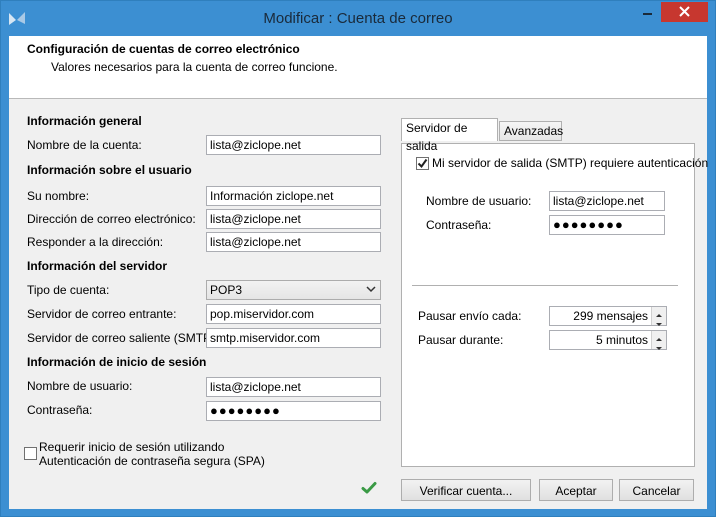 The height and width of the screenshot is (517, 716). I want to click on close-icon, so click(684, 11).